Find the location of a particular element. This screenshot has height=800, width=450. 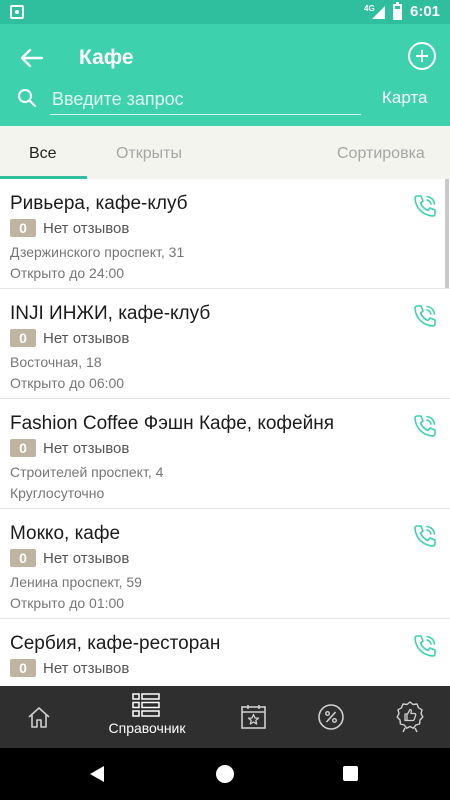

tab-all: Все is located at coordinates (43, 154).